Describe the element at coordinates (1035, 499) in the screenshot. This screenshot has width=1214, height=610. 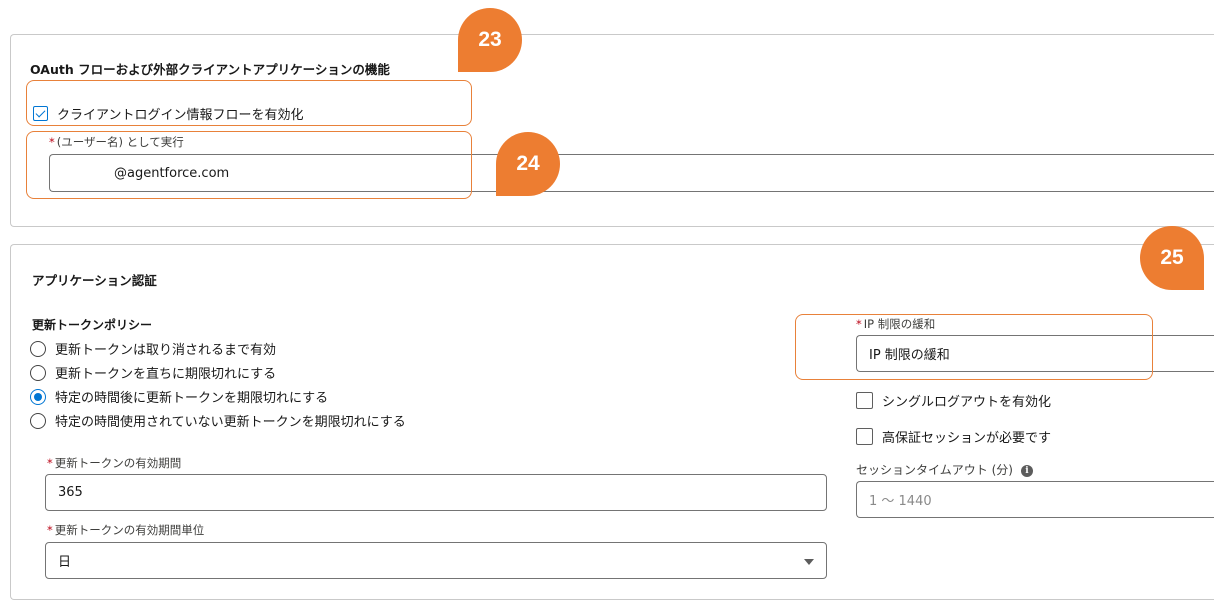
I see `session-timeout-input: 1 ～ 1440` at that location.